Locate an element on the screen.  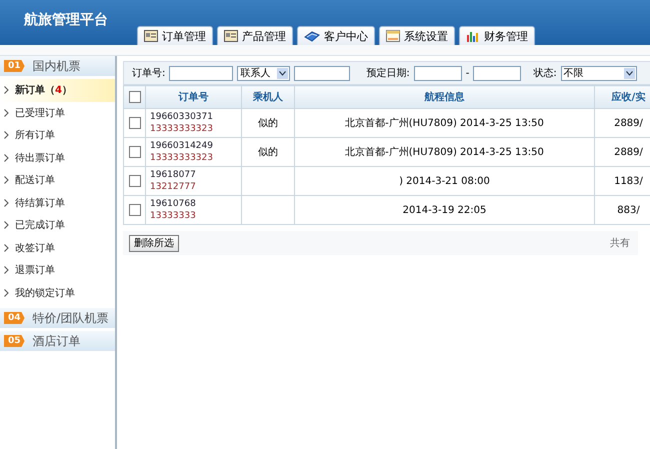
phone-number: 13333333 is located at coordinates (173, 216).